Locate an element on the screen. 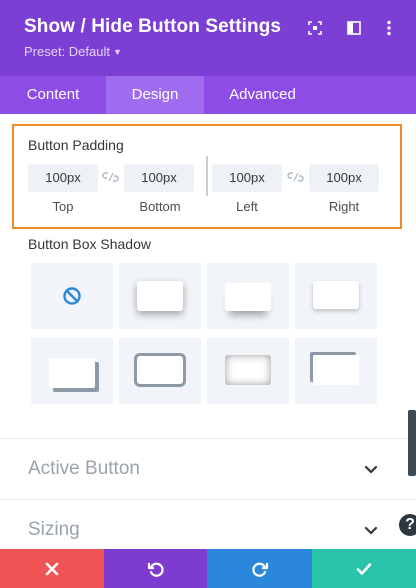 This screenshot has width=416, height=588. split-layout-icon is located at coordinates (354, 28).